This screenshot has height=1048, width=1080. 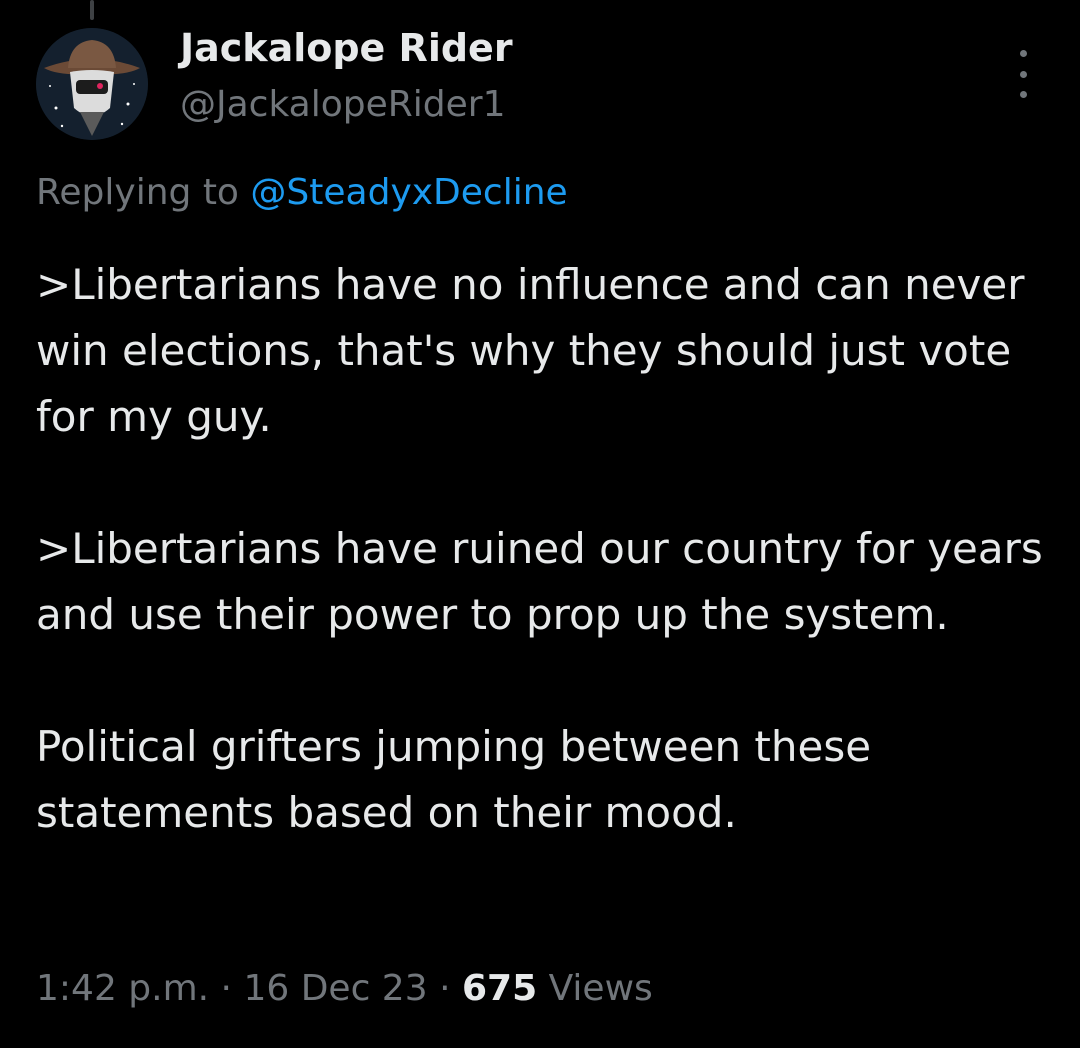 I want to click on thread-connector-line, so click(x=92, y=10).